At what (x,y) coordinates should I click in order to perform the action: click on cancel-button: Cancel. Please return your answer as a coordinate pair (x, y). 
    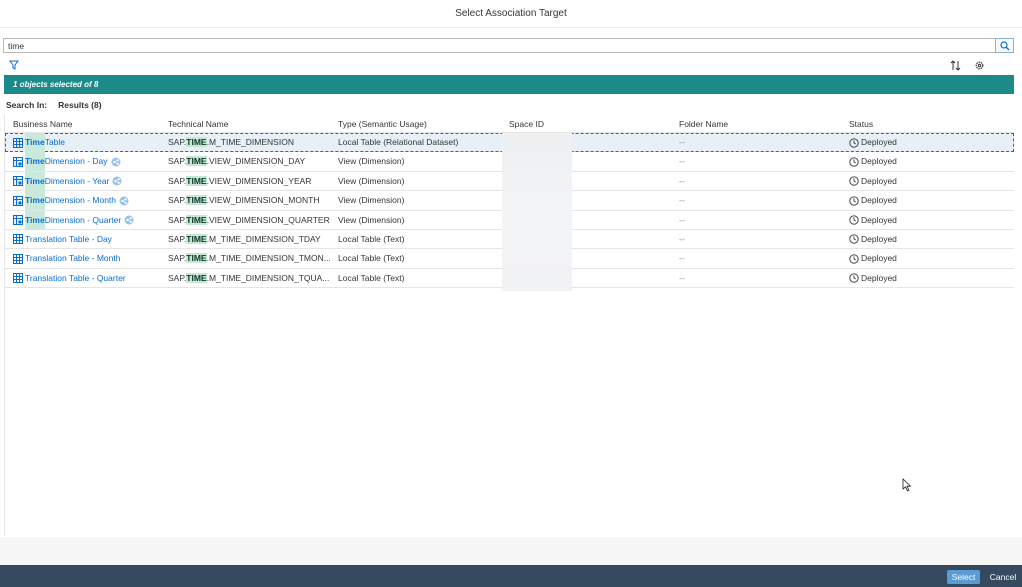
    Looking at the image, I should click on (1003, 577).